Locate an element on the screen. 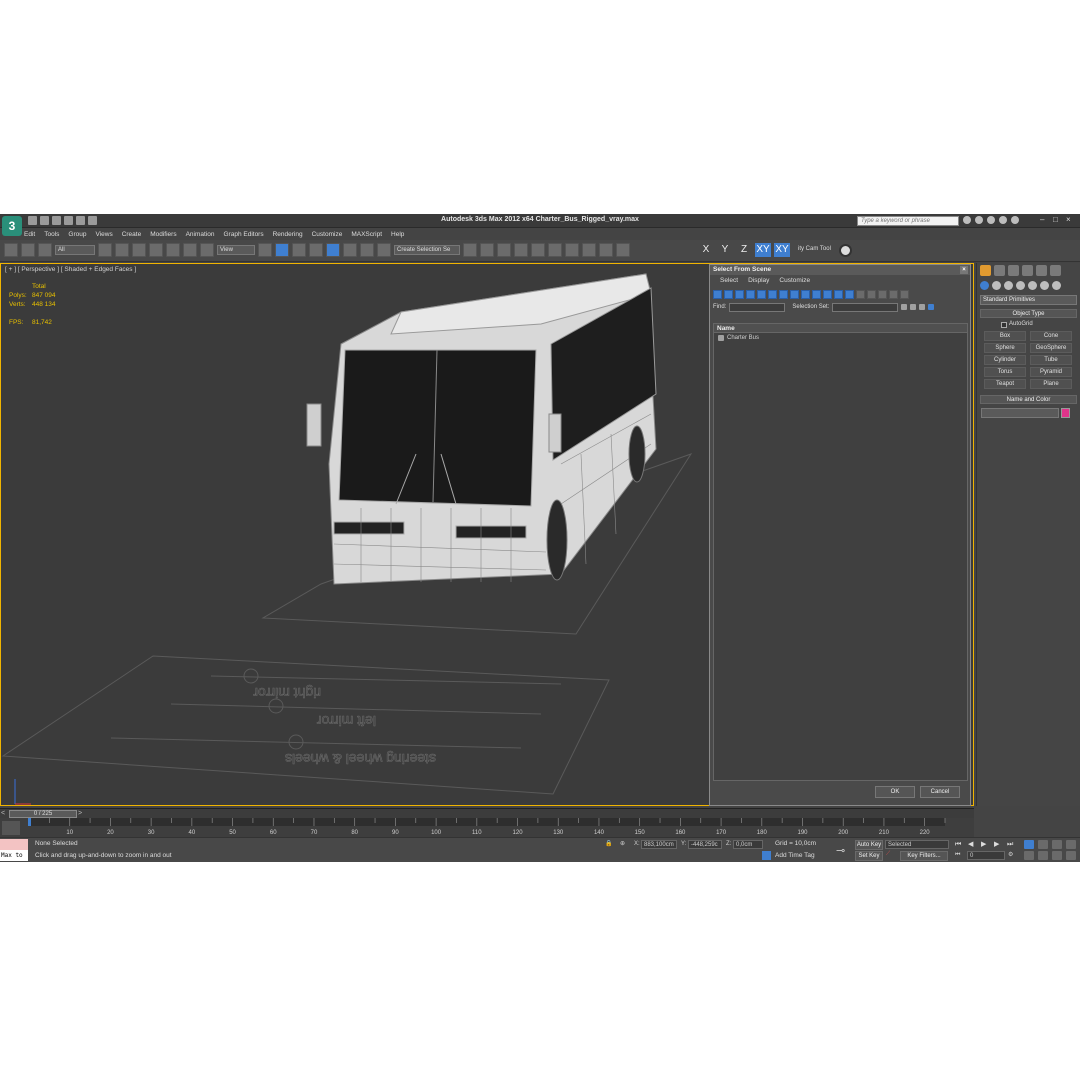 The width and height of the screenshot is (1080, 1080). help-icon is located at coordinates (1015, 220).